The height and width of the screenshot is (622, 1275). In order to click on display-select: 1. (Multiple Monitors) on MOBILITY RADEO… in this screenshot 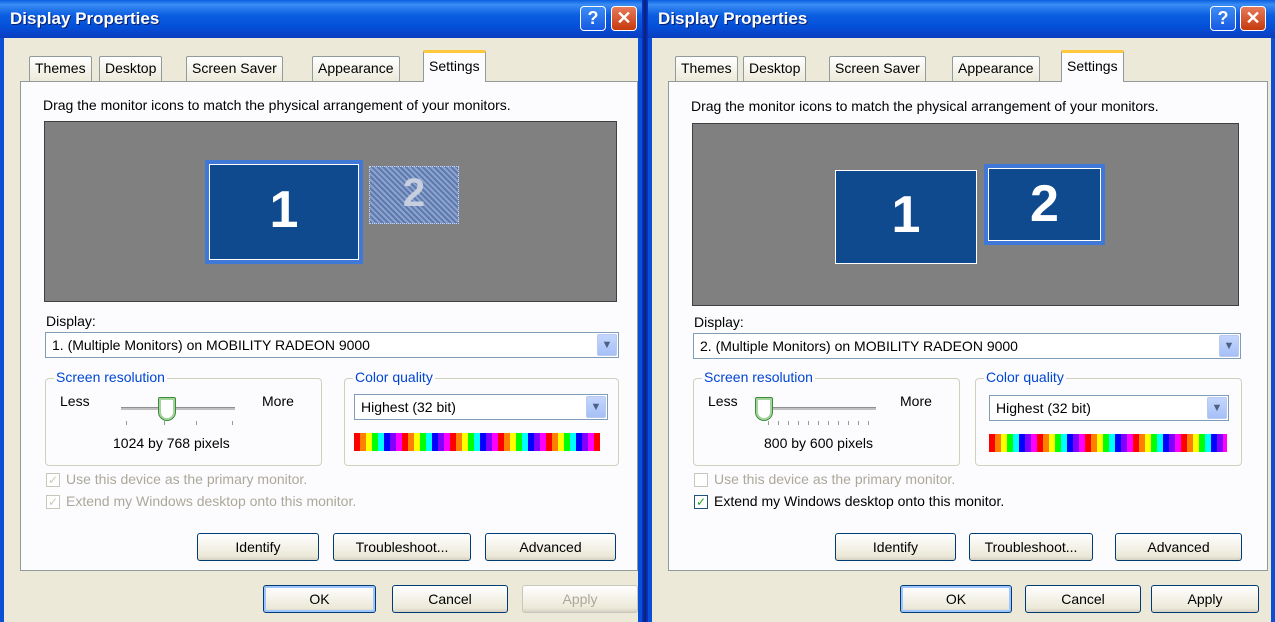, I will do `click(332, 345)`.